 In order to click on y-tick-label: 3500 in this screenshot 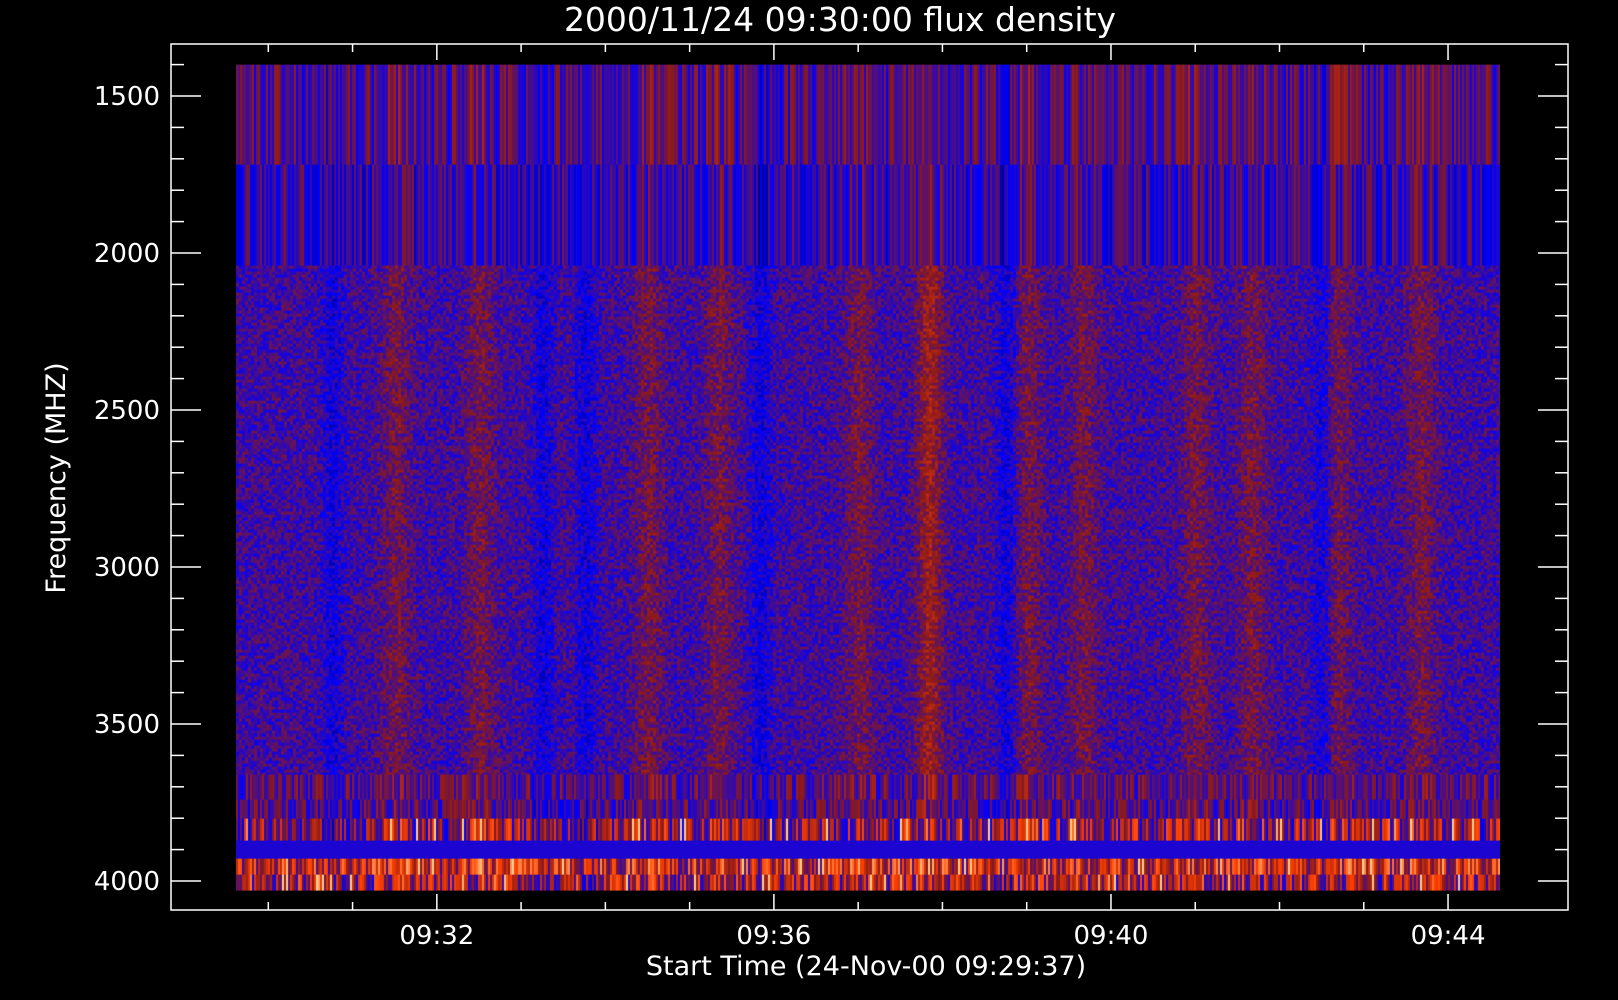, I will do `click(127, 725)`.